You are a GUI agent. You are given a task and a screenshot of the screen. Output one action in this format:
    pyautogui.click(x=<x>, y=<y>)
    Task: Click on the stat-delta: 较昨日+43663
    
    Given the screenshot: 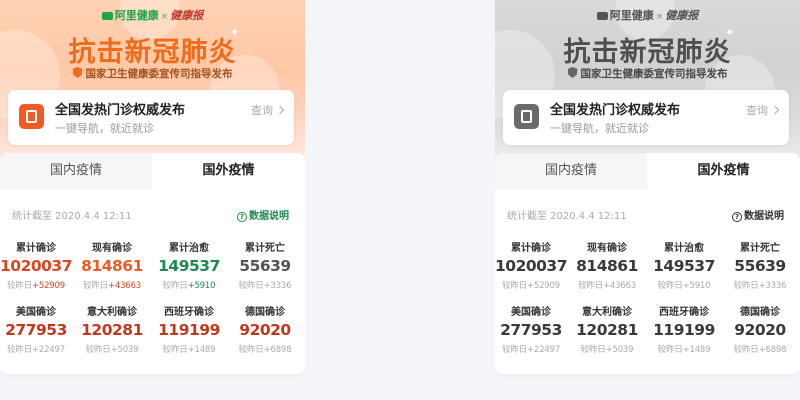 What is the action you would take?
    pyautogui.click(x=112, y=285)
    